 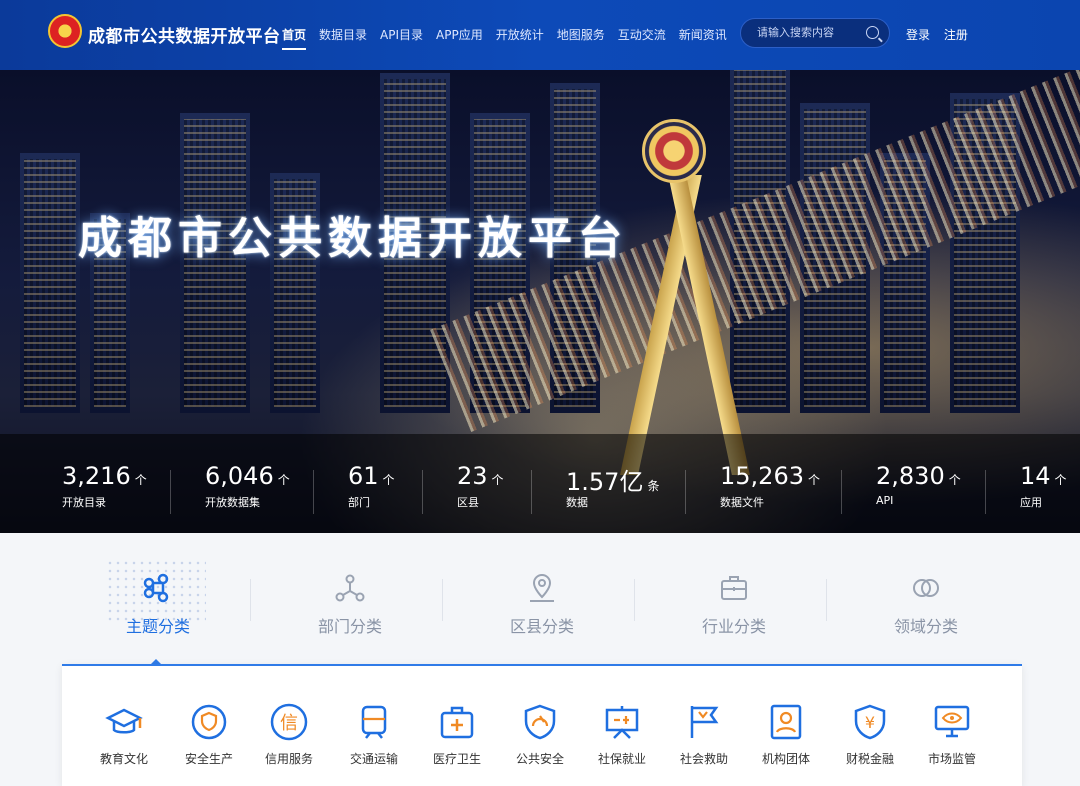 I want to click on nav-api-catalog: API目录, so click(x=401, y=34).